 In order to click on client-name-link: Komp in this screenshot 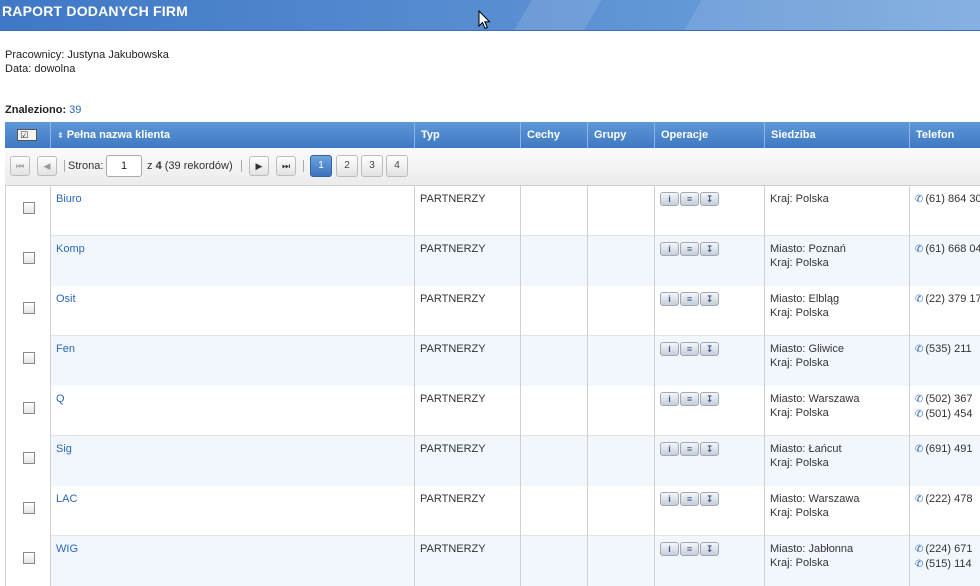, I will do `click(70, 249)`.